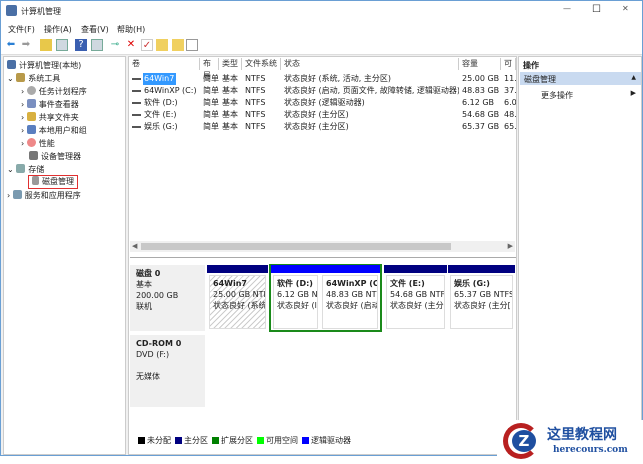  Describe the element at coordinates (144, 306) in the screenshot. I see `disk0-state: 联机` at that location.